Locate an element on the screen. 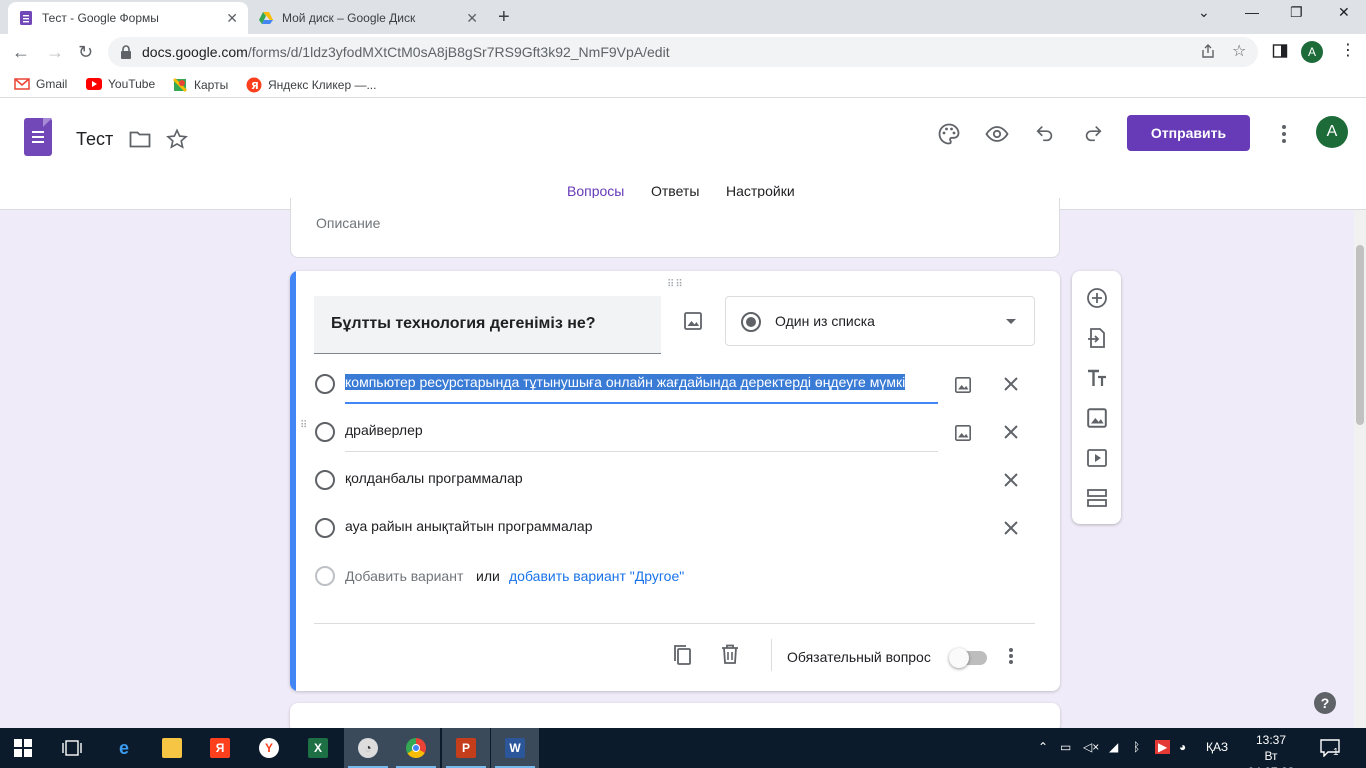 This screenshot has height=768, width=1366. add-section-icon is located at coordinates (1097, 498).